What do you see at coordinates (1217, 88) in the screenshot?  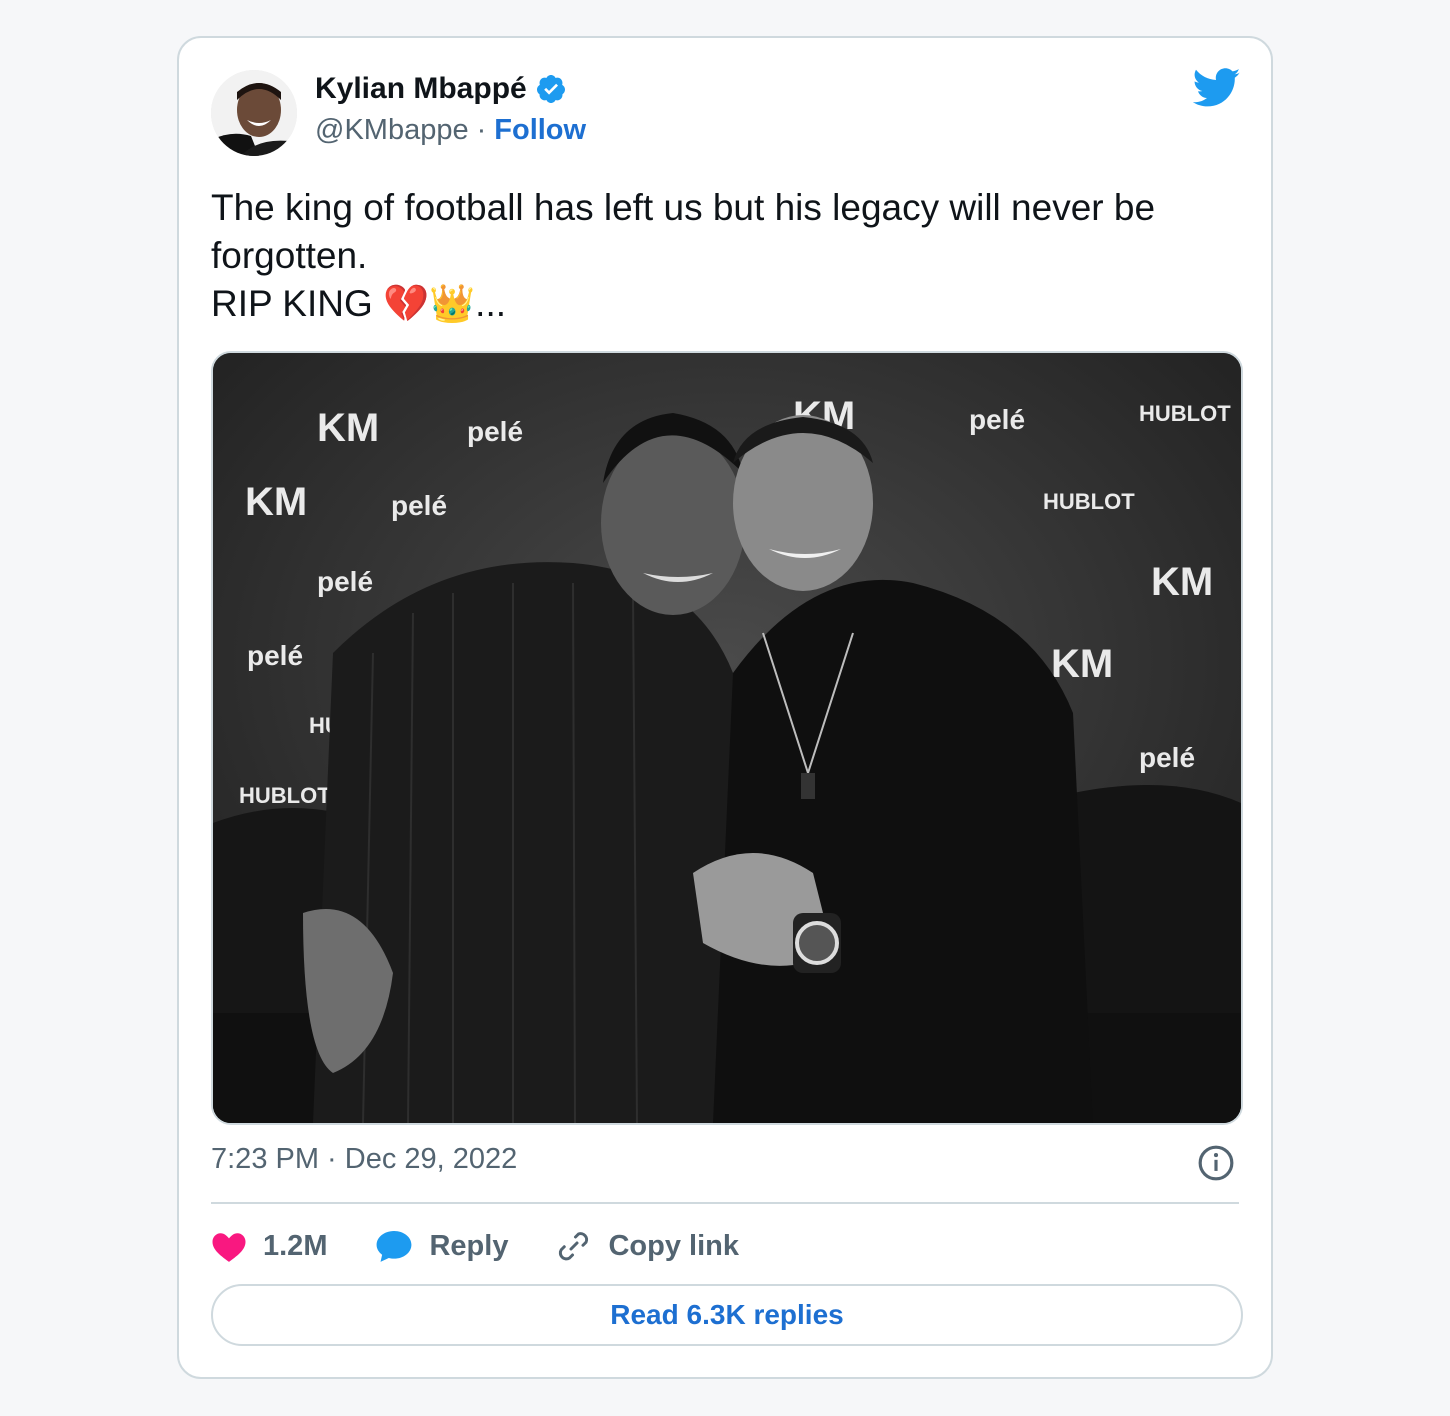 I see `twitter-bird-icon` at bounding box center [1217, 88].